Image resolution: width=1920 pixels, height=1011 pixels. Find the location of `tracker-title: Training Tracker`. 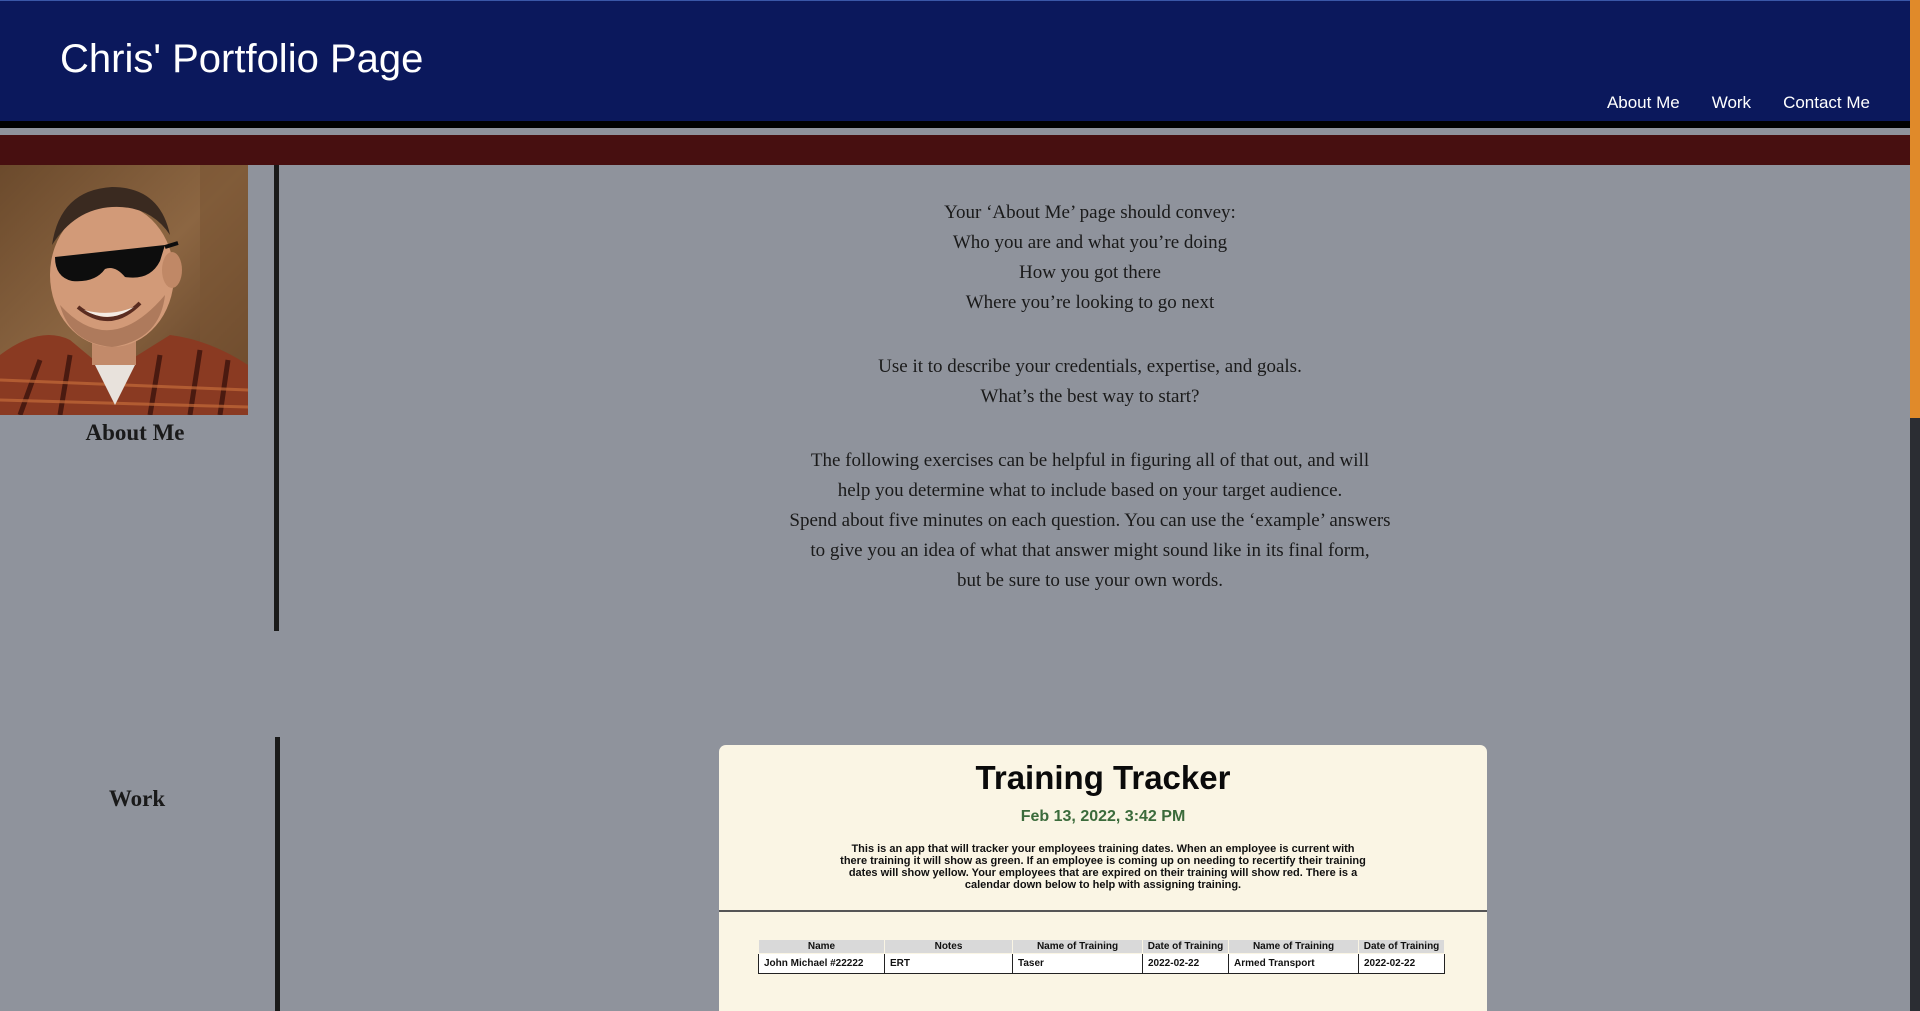

tracker-title: Training Tracker is located at coordinates (1103, 777).